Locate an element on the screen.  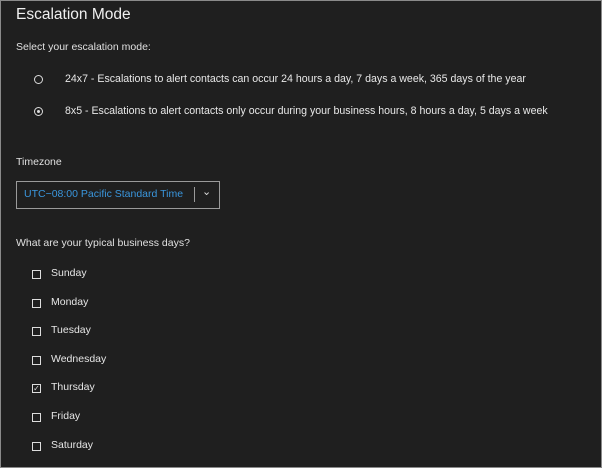
radio-24x7 is located at coordinates (38, 79).